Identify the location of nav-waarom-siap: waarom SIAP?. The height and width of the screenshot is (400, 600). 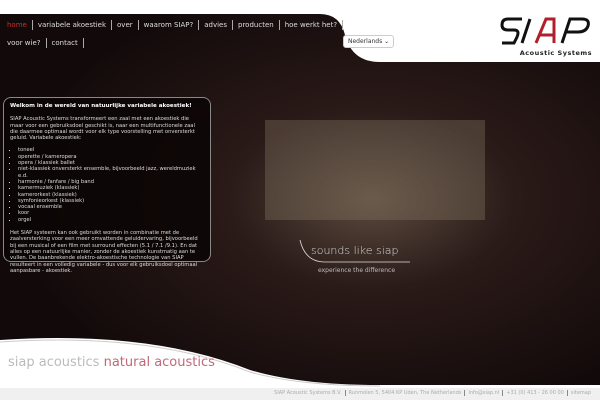
(169, 25).